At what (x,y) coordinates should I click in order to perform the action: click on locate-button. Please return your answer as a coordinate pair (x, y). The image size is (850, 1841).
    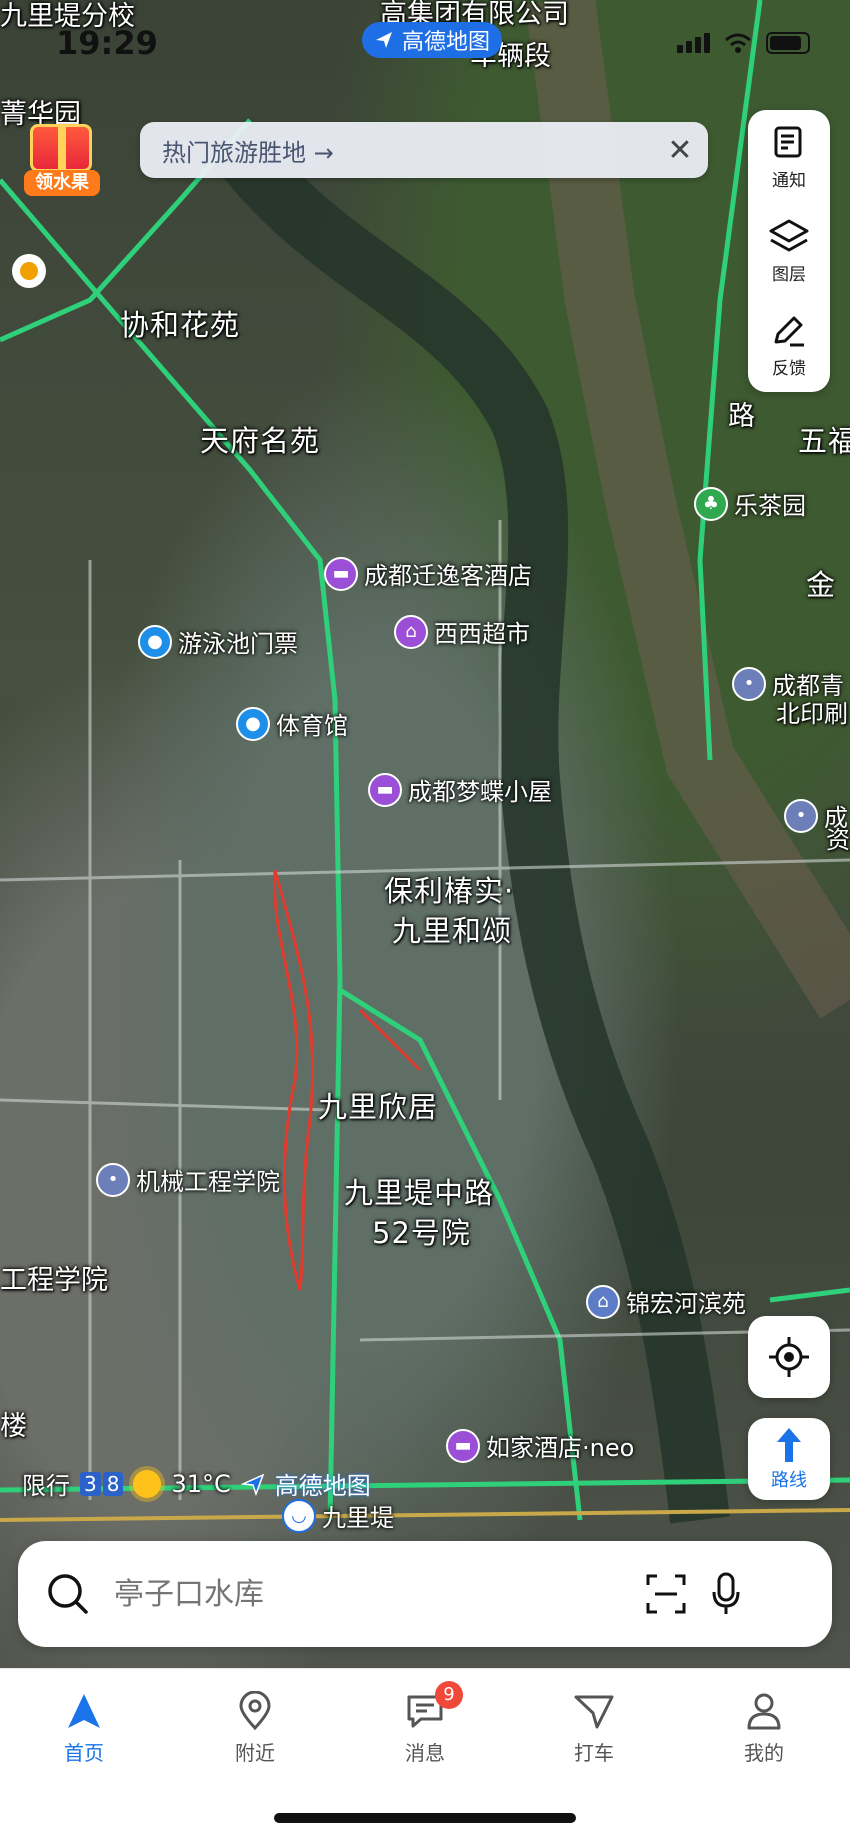
    Looking at the image, I should click on (789, 1357).